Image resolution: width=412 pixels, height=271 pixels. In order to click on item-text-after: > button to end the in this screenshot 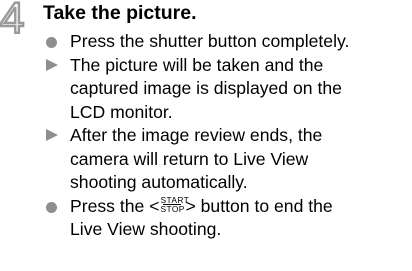, I will do `click(259, 205)`.